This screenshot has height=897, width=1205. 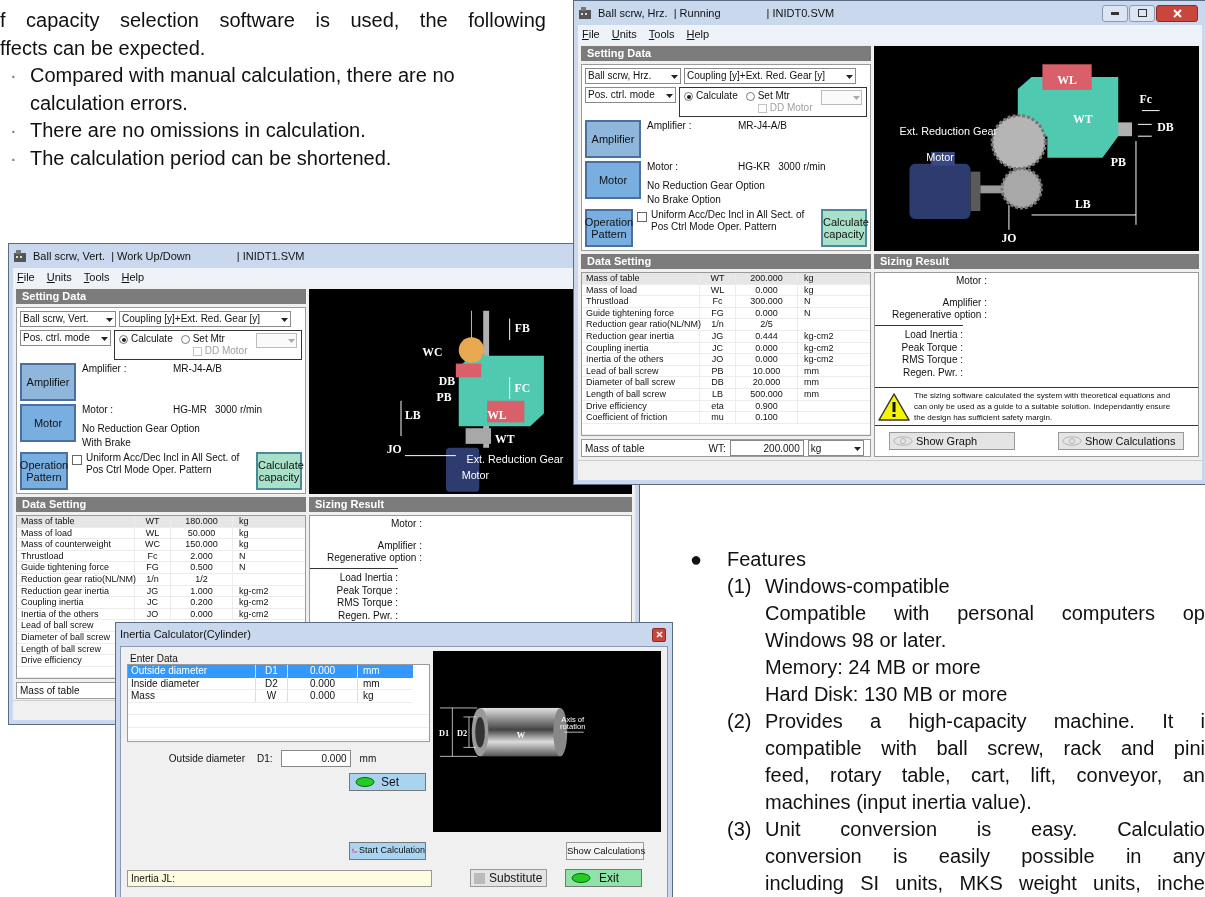 What do you see at coordinates (1146, 99) in the screenshot?
I see `diagram-label: Fc` at bounding box center [1146, 99].